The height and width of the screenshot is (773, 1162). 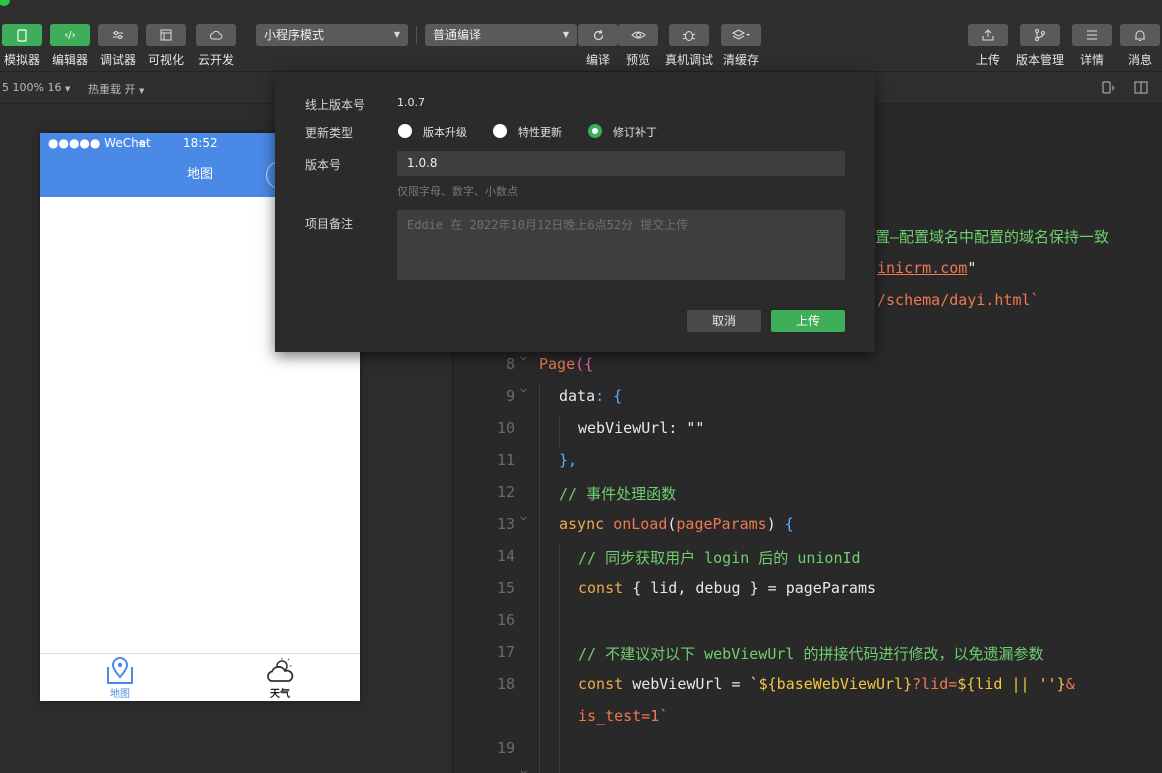 What do you see at coordinates (676, 524) in the screenshot?
I see `code-line-13: async onLoad(pageParams) {` at bounding box center [676, 524].